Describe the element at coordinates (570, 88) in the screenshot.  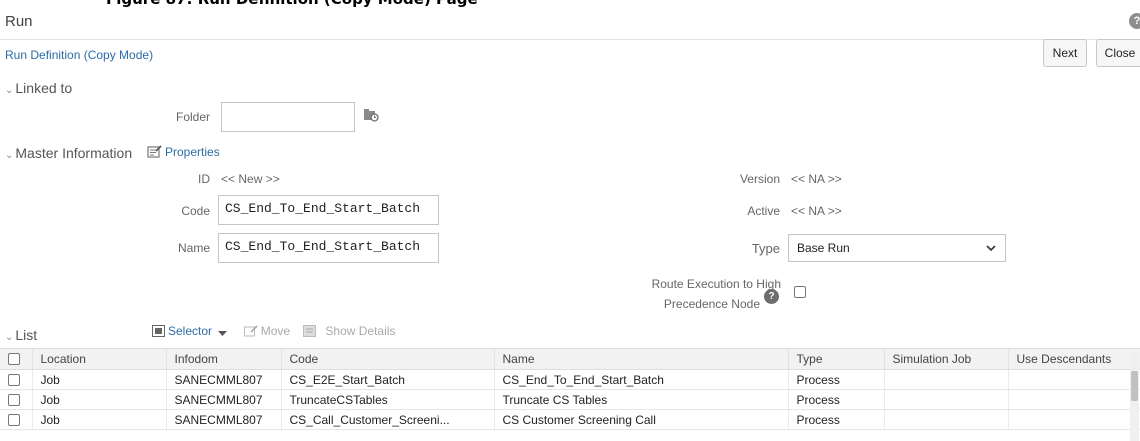
I see `linked-to-section-header: ⌄ Linked to` at that location.